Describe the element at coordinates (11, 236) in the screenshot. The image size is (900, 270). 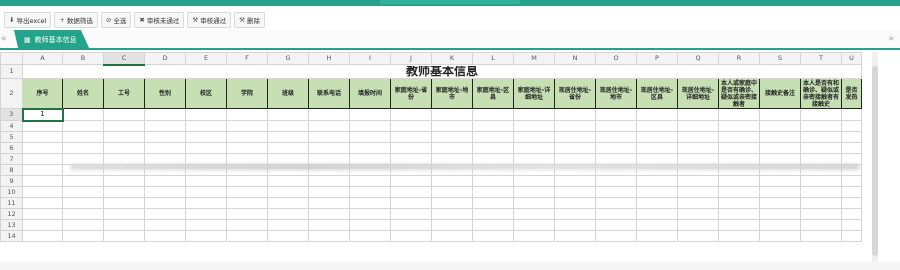
I see `row-number: 14` at that location.